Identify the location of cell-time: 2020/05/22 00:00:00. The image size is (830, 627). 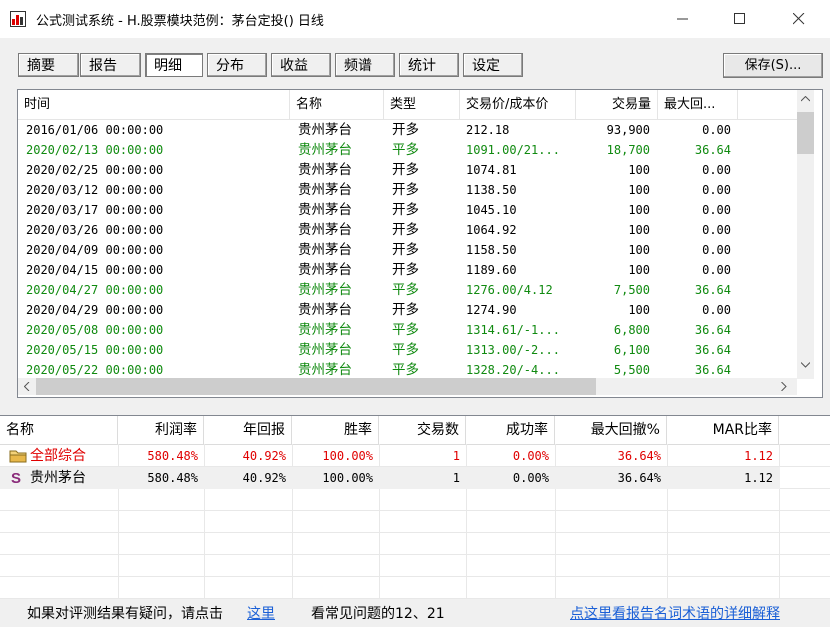
(95, 370).